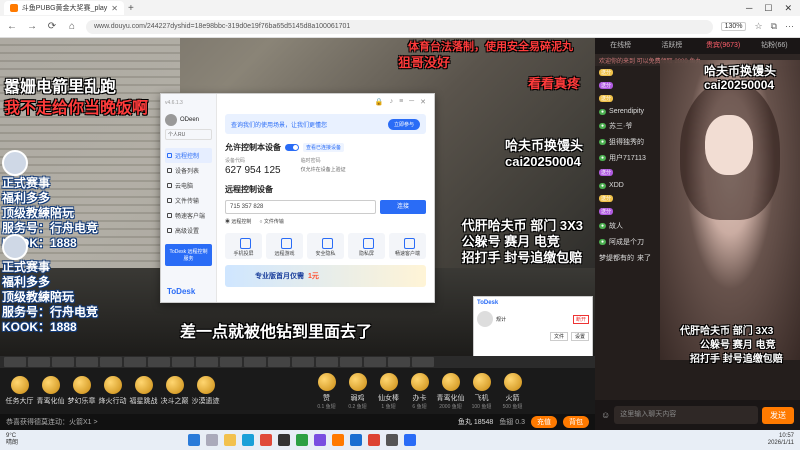 This screenshot has height=450, width=800. What do you see at coordinates (12, 26) in the screenshot?
I see `back-icon: ←` at bounding box center [12, 26].